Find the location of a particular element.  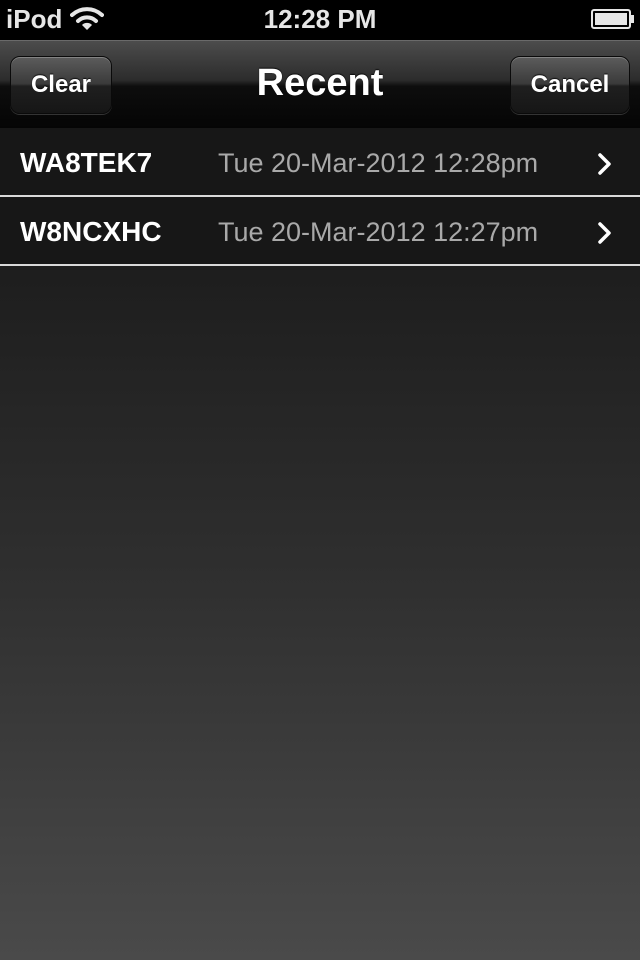

navigation-bar: Clear Recent Cancel is located at coordinates (320, 84).